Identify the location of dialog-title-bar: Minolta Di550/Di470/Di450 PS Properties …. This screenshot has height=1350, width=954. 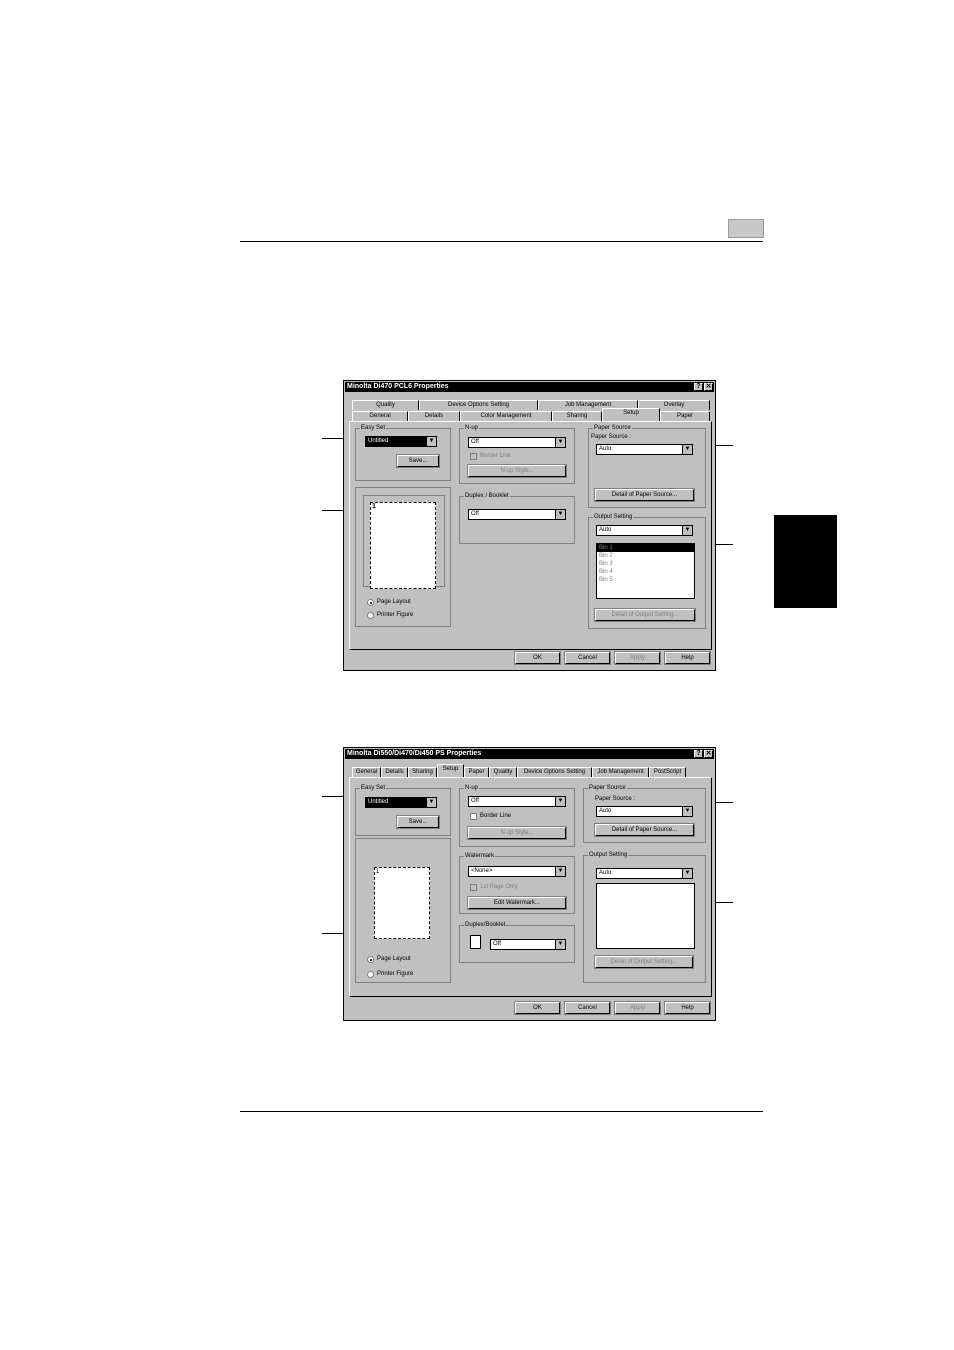
(529, 754).